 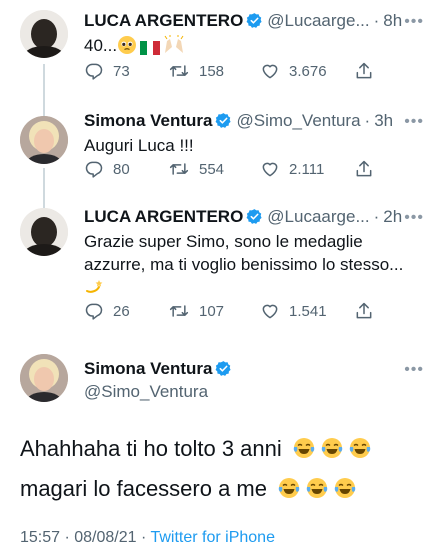 What do you see at coordinates (392, 216) in the screenshot?
I see `timestamp: 2h` at bounding box center [392, 216].